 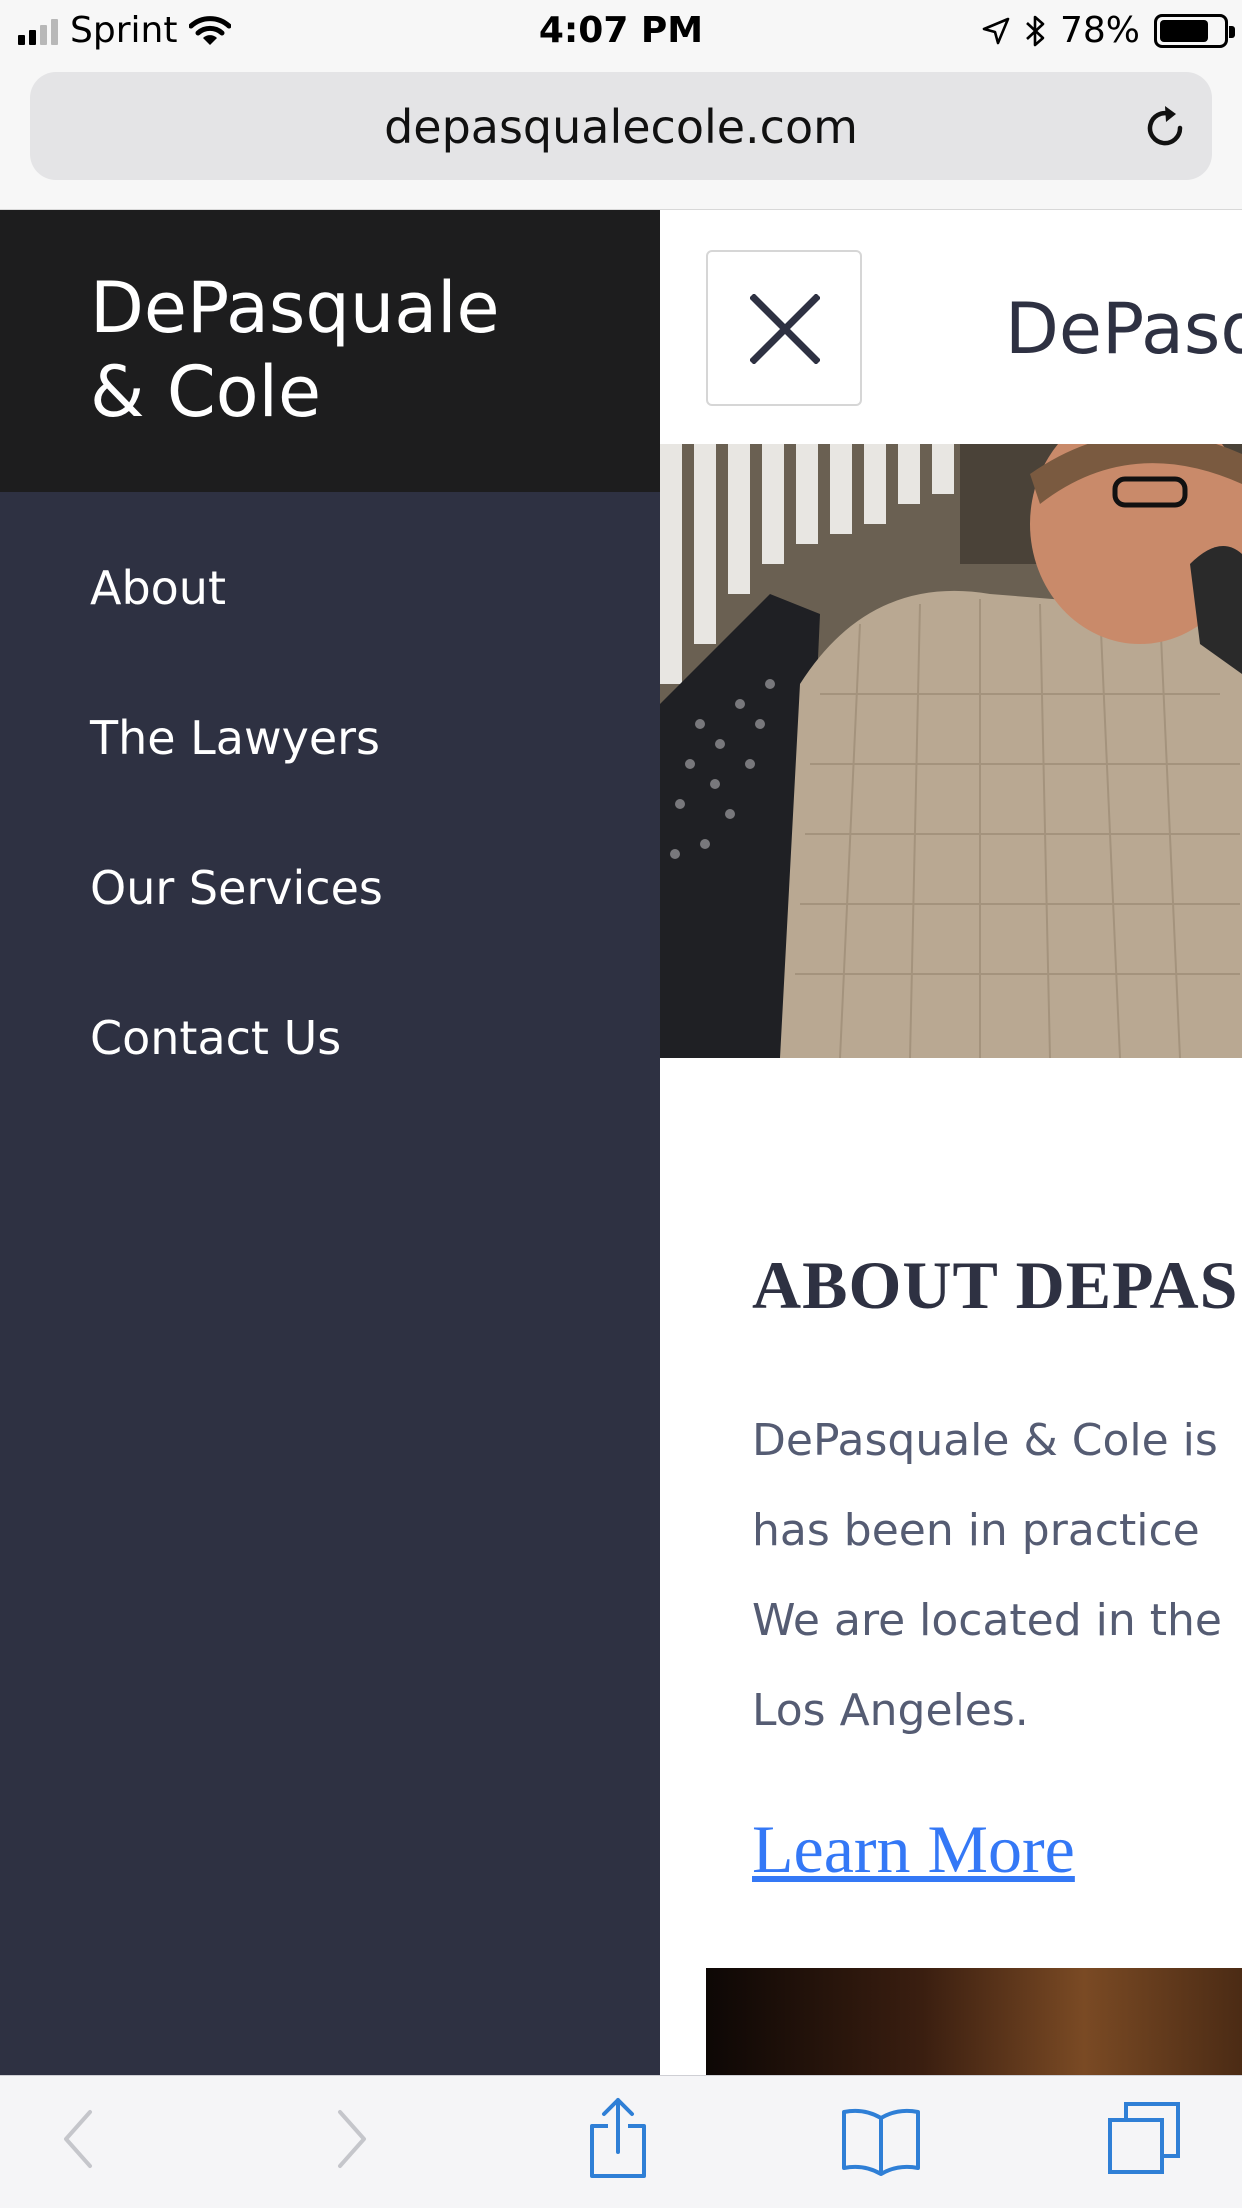 I want to click on about-heading: ABOUT DEPAS, so click(x=995, y=1285).